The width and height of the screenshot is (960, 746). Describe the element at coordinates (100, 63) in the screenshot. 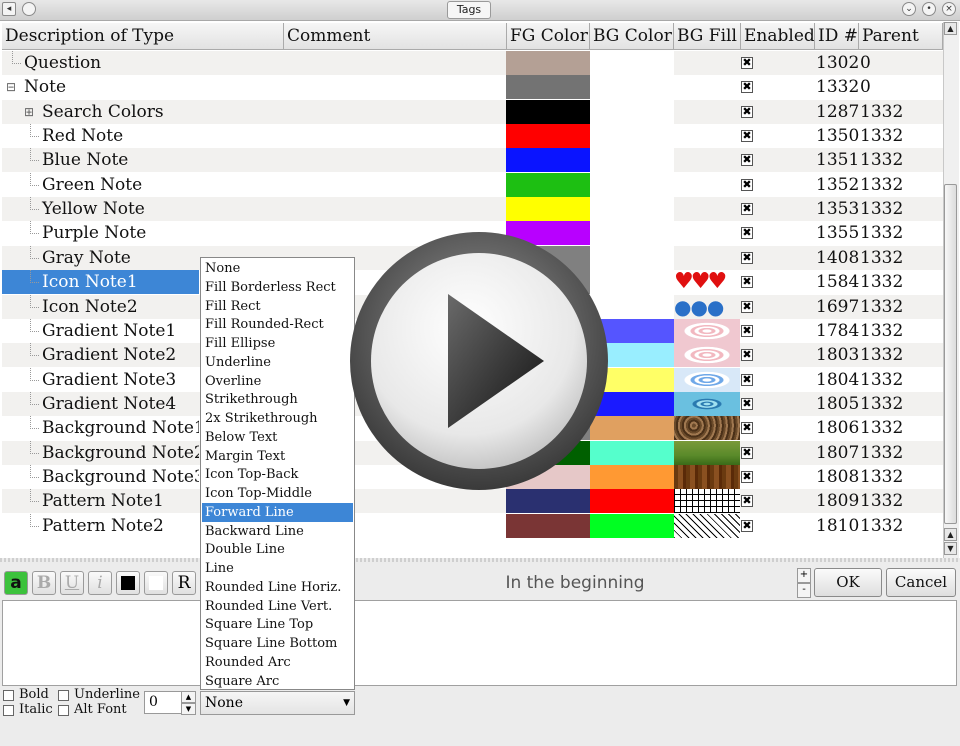

I see `row-description-cell: Question` at that location.